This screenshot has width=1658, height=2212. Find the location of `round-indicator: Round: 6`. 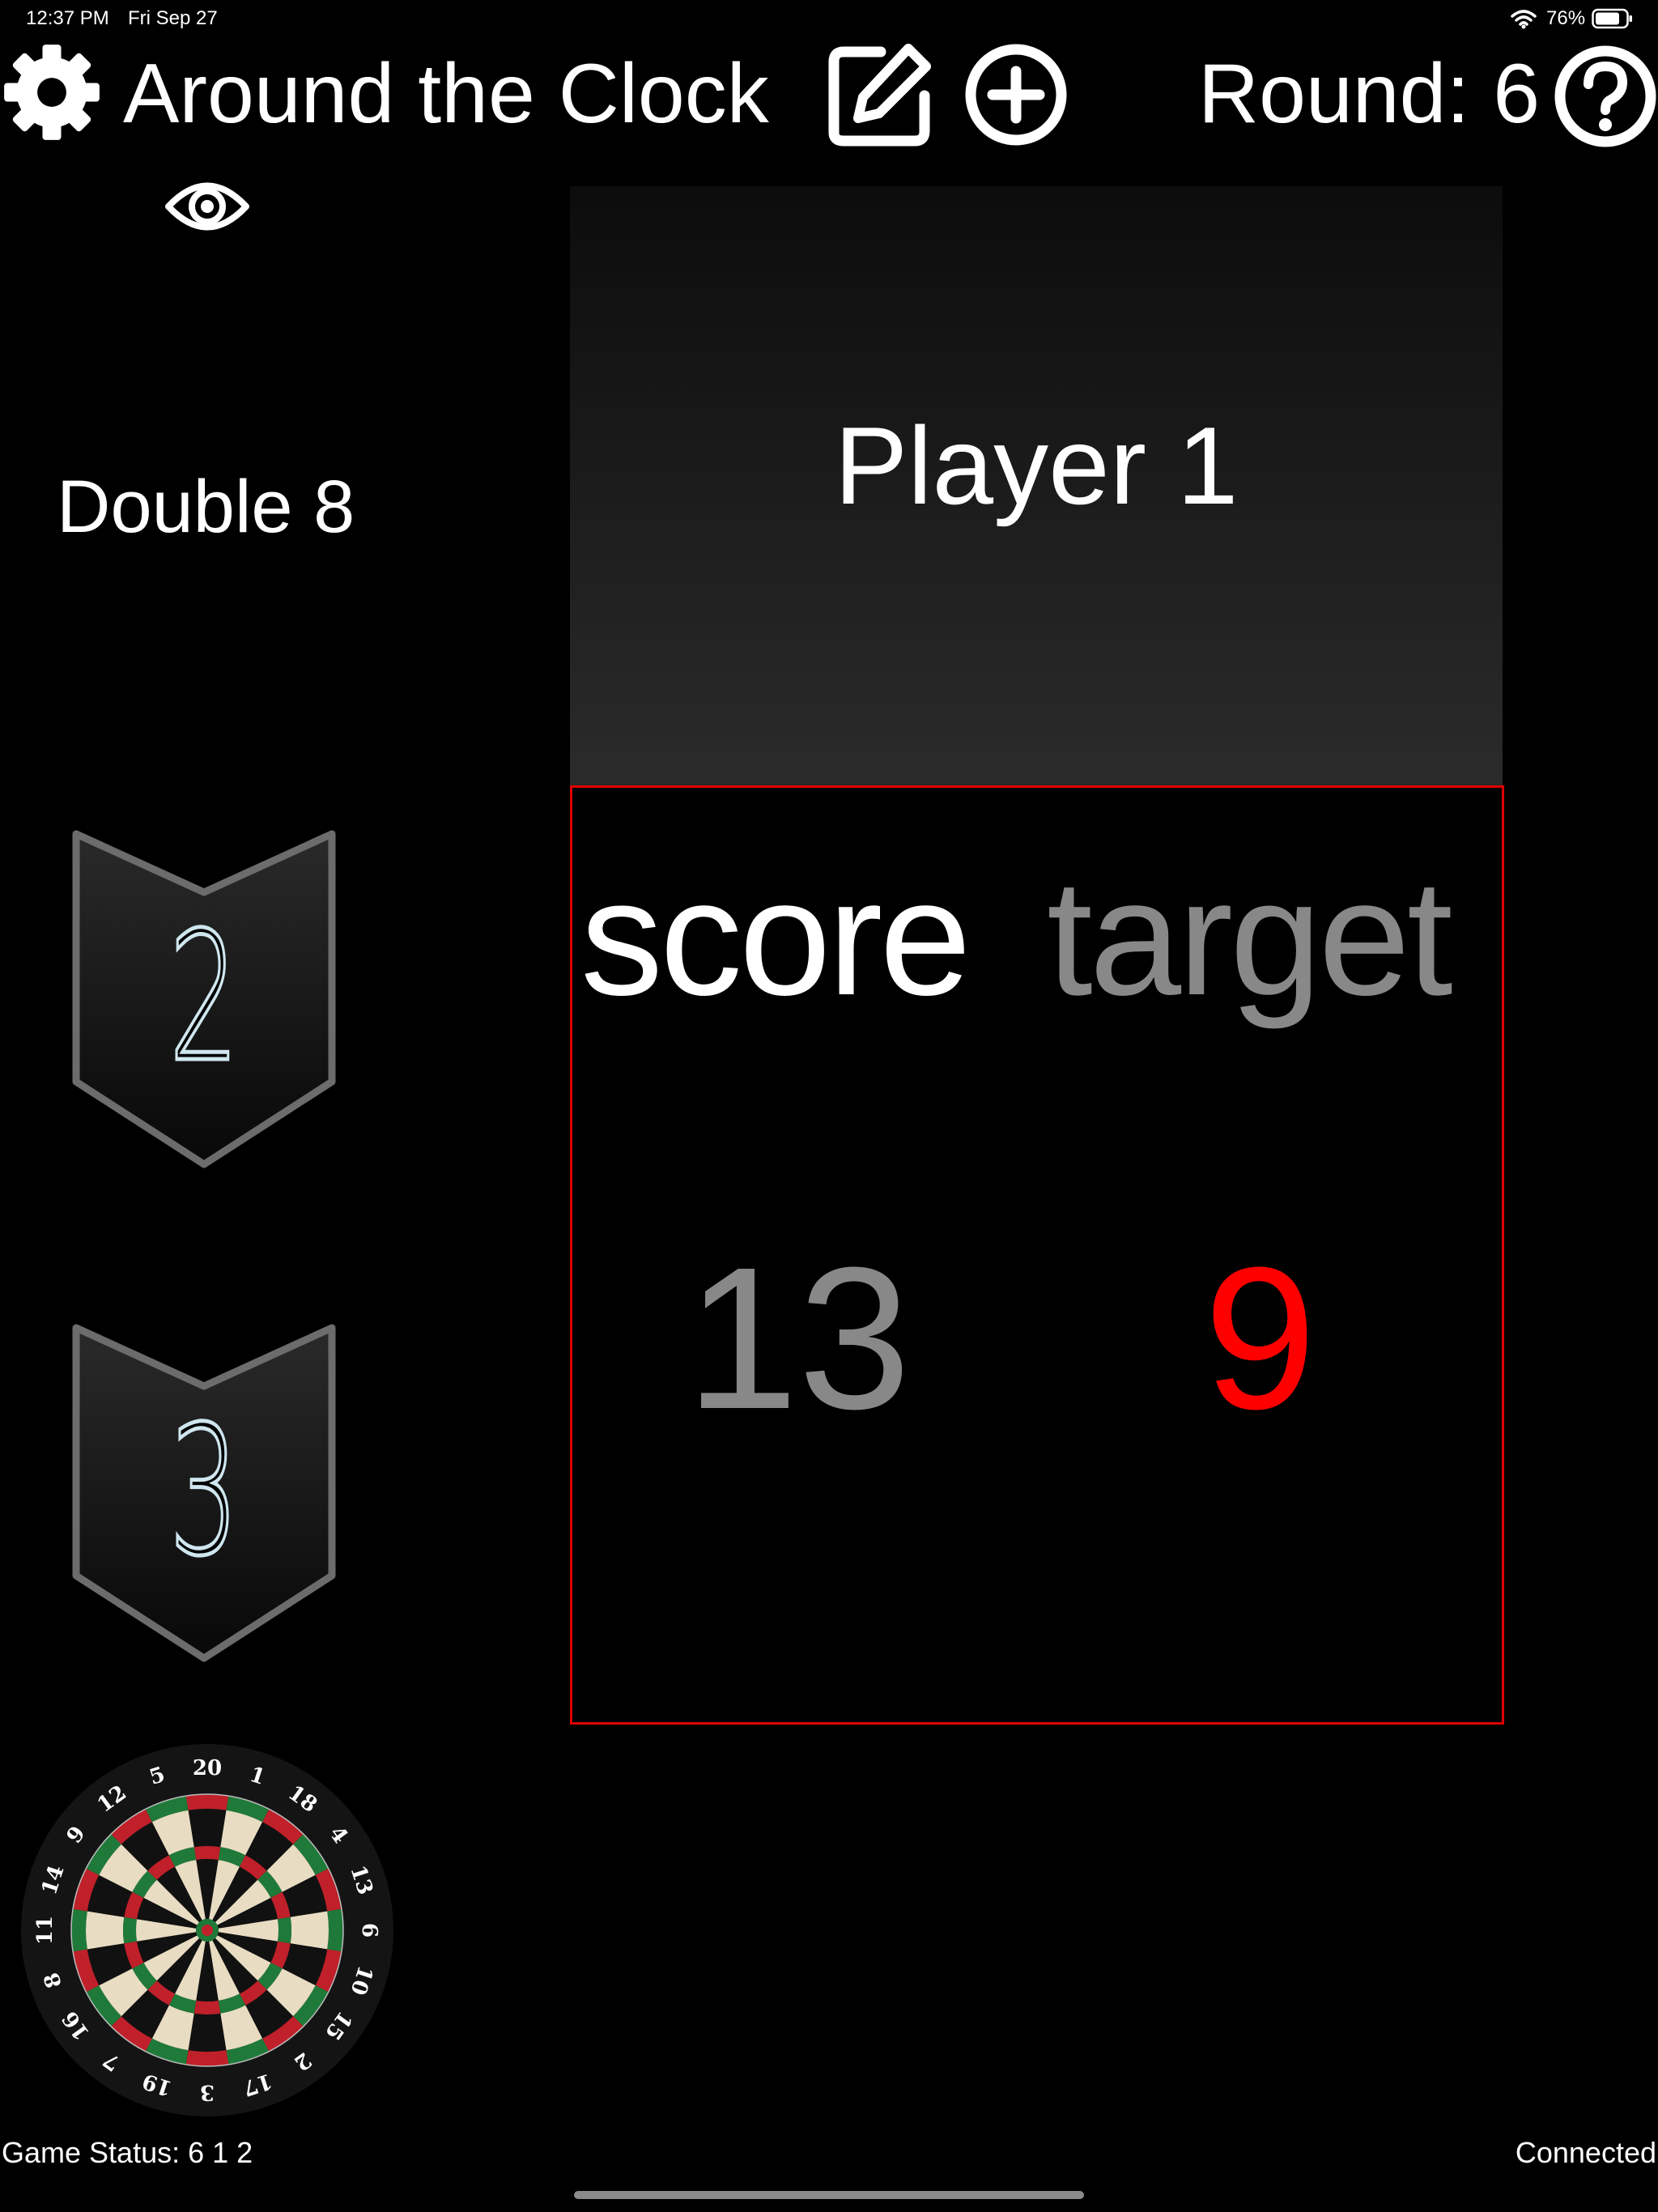

round-indicator: Round: 6 is located at coordinates (1369, 94).